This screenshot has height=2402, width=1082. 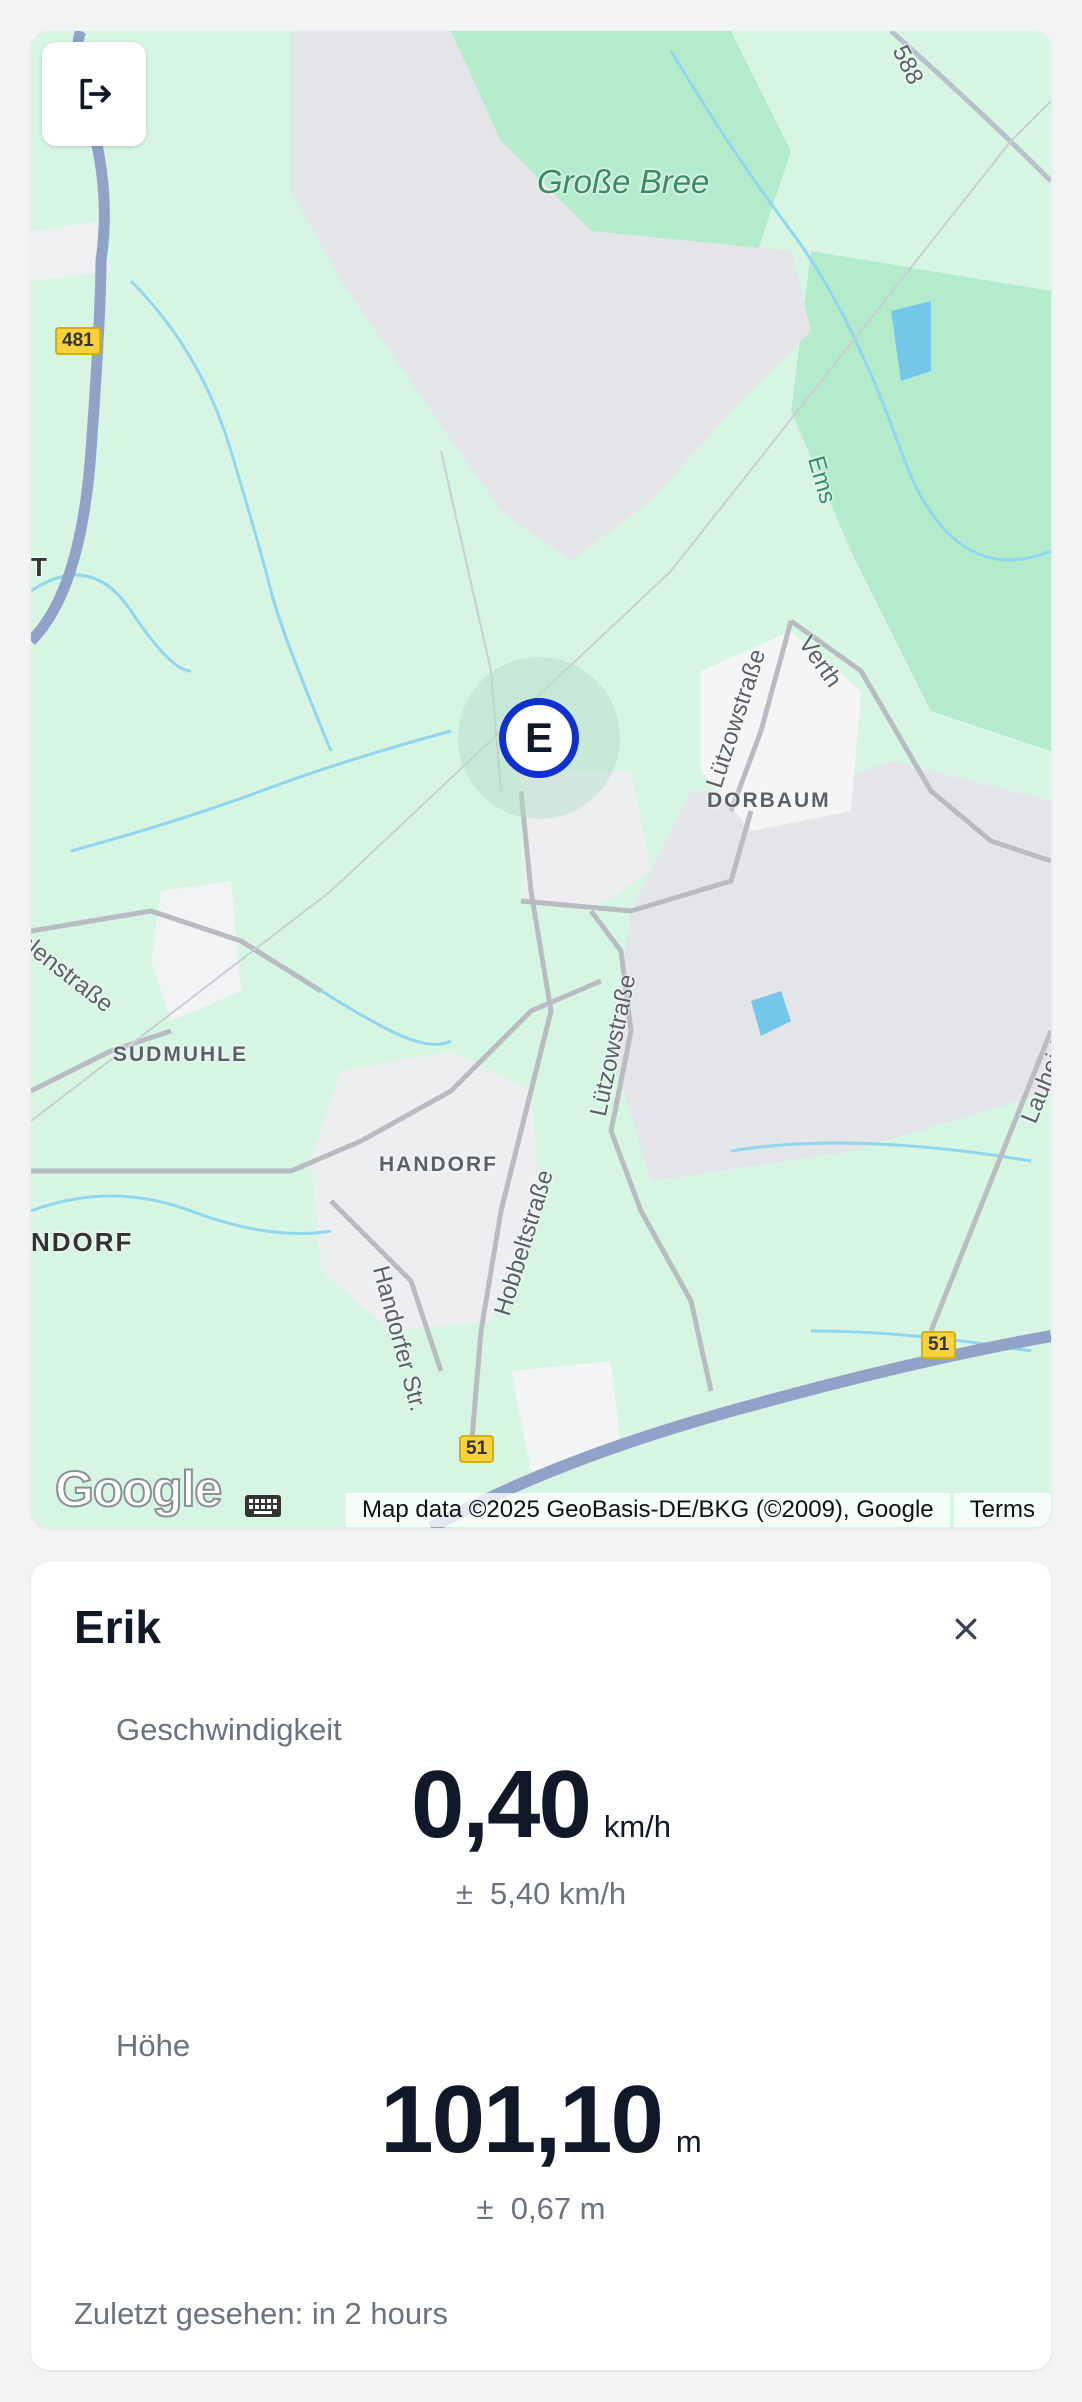 I want to click on altitude-accuracy: ± 0,67 m, so click(x=541, y=2208).